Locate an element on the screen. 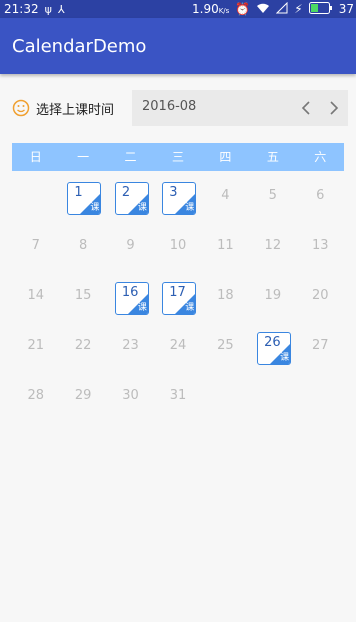  day-cell-11: 11 is located at coordinates (225, 246).